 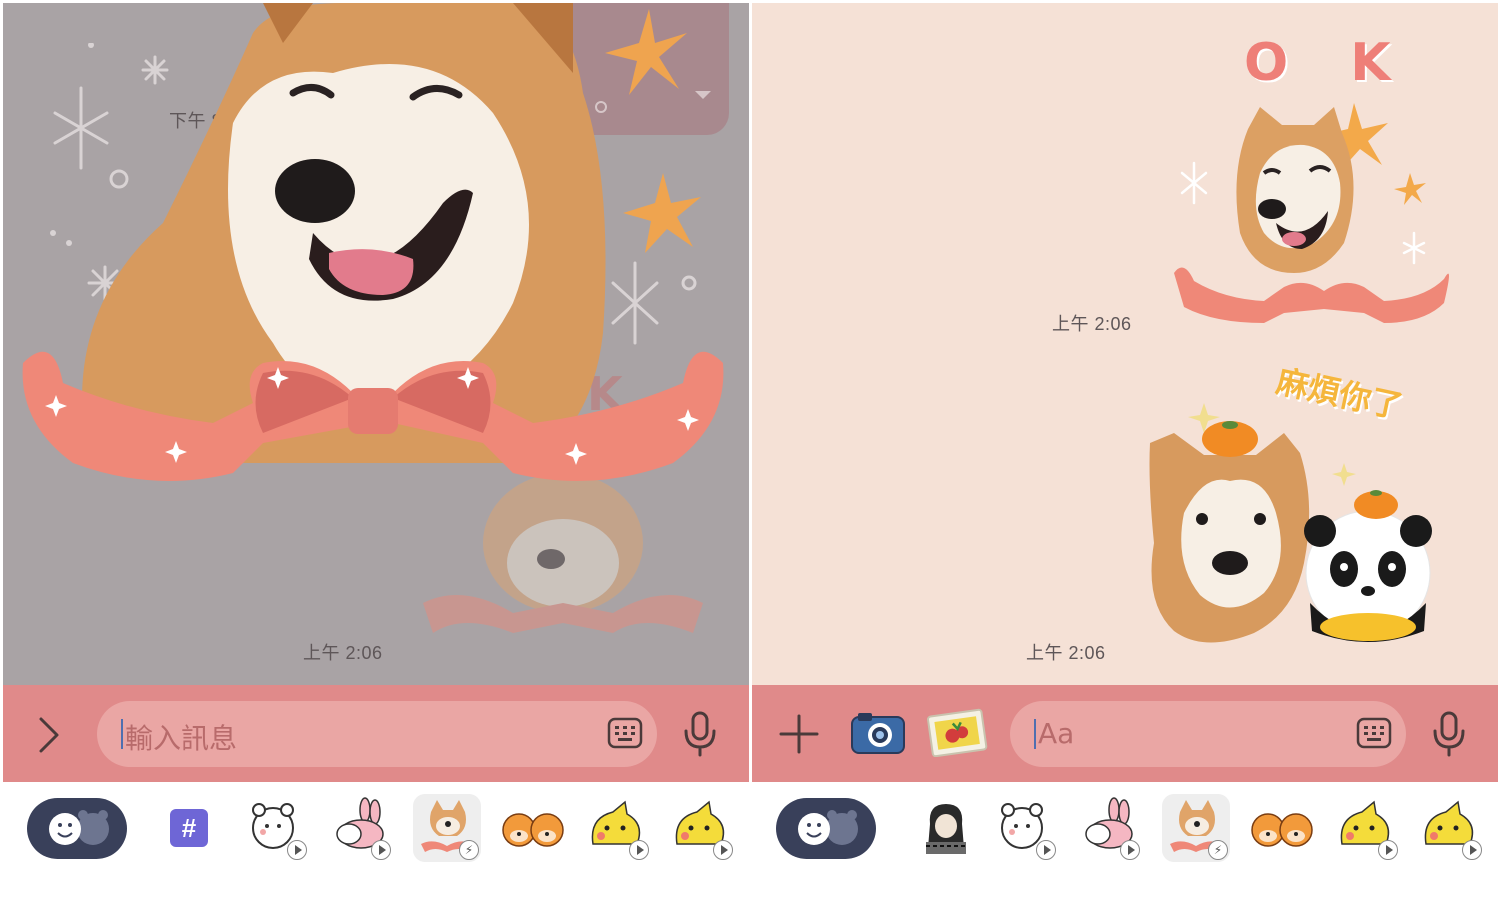 I want to click on message-input: Aa, so click(x=1208, y=734).